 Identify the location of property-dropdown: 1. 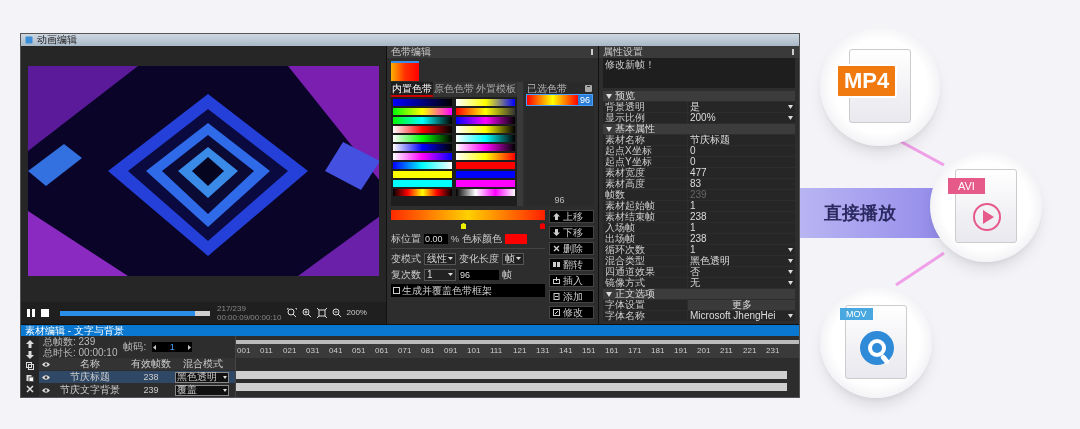
(741, 250).